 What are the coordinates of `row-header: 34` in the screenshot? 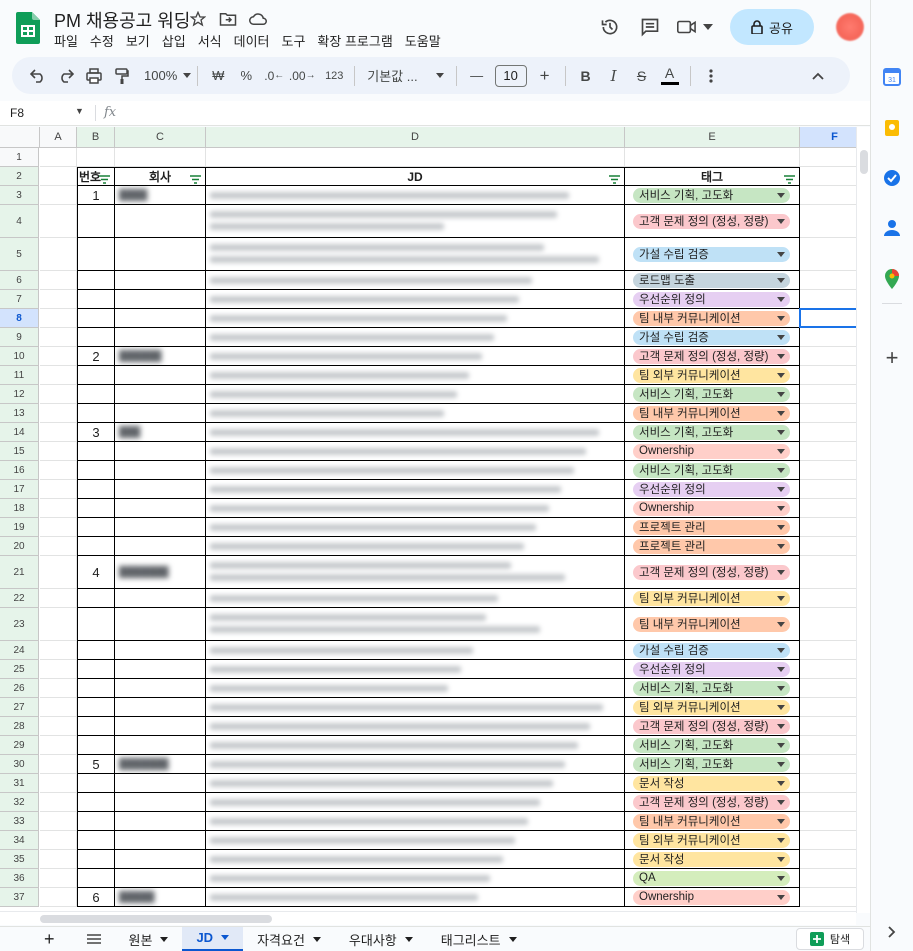 It's located at (19, 840).